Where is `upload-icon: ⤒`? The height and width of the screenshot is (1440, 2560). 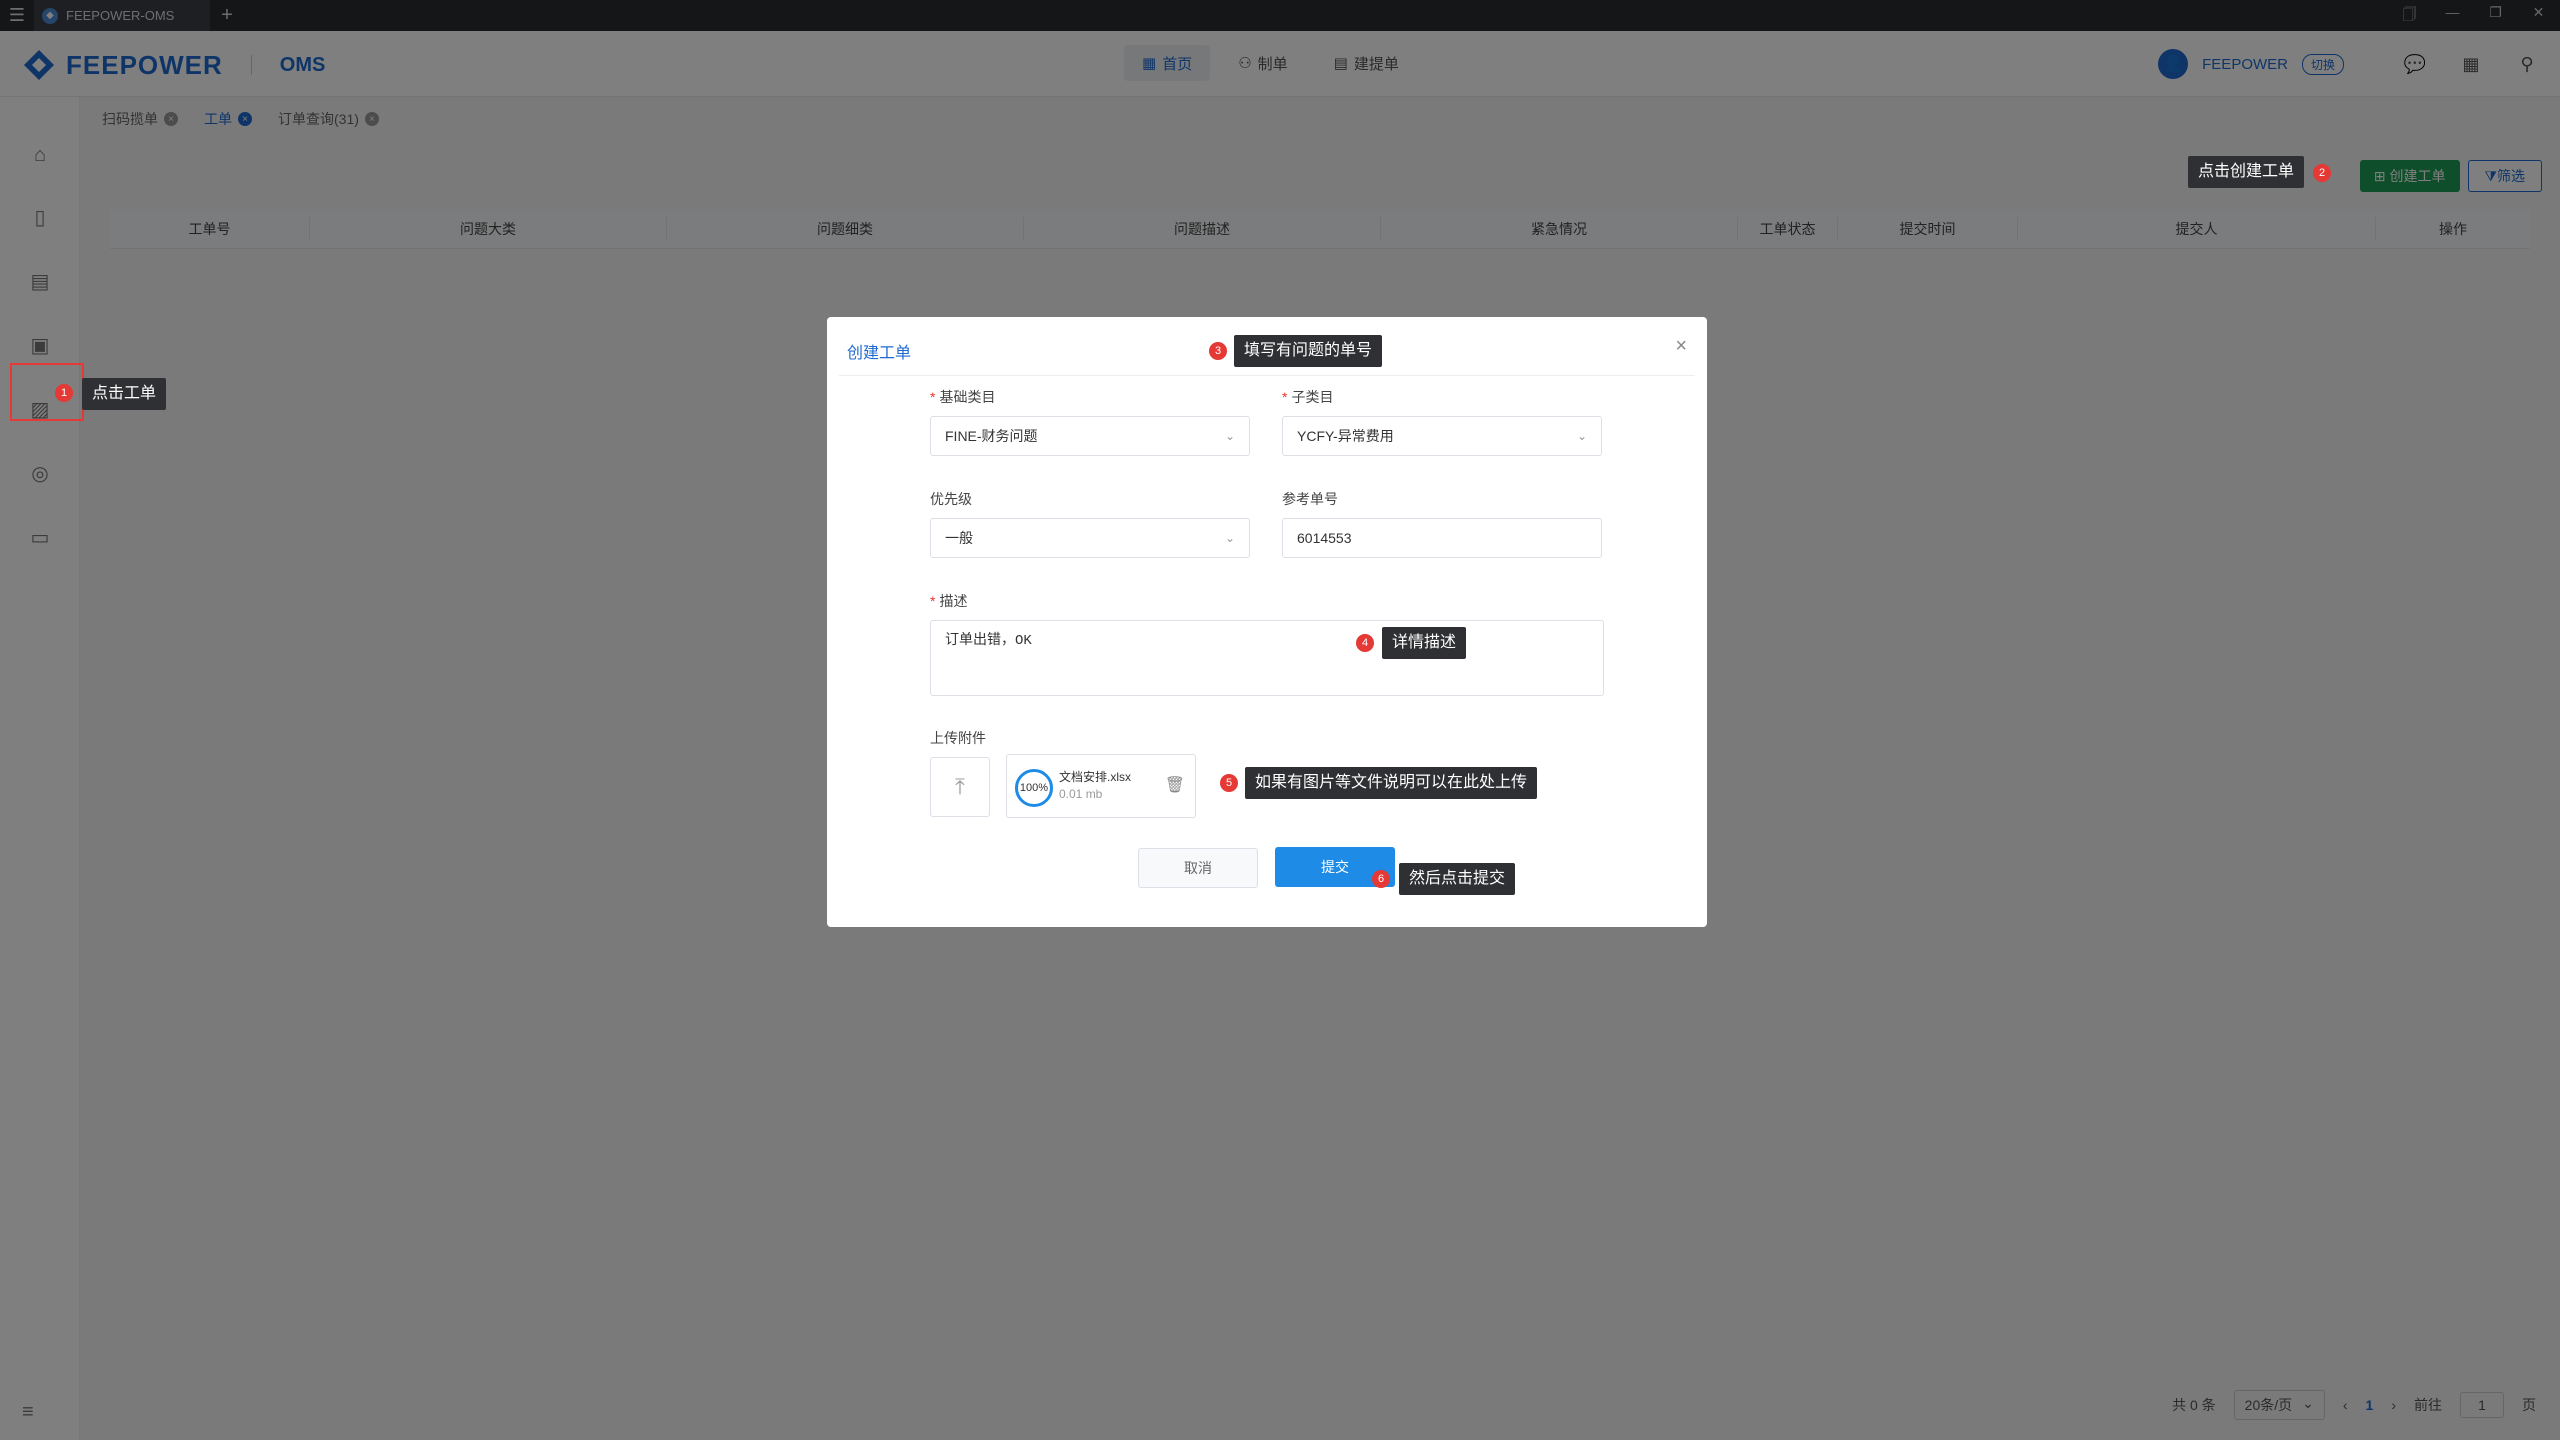
upload-icon: ⤒ is located at coordinates (960, 786).